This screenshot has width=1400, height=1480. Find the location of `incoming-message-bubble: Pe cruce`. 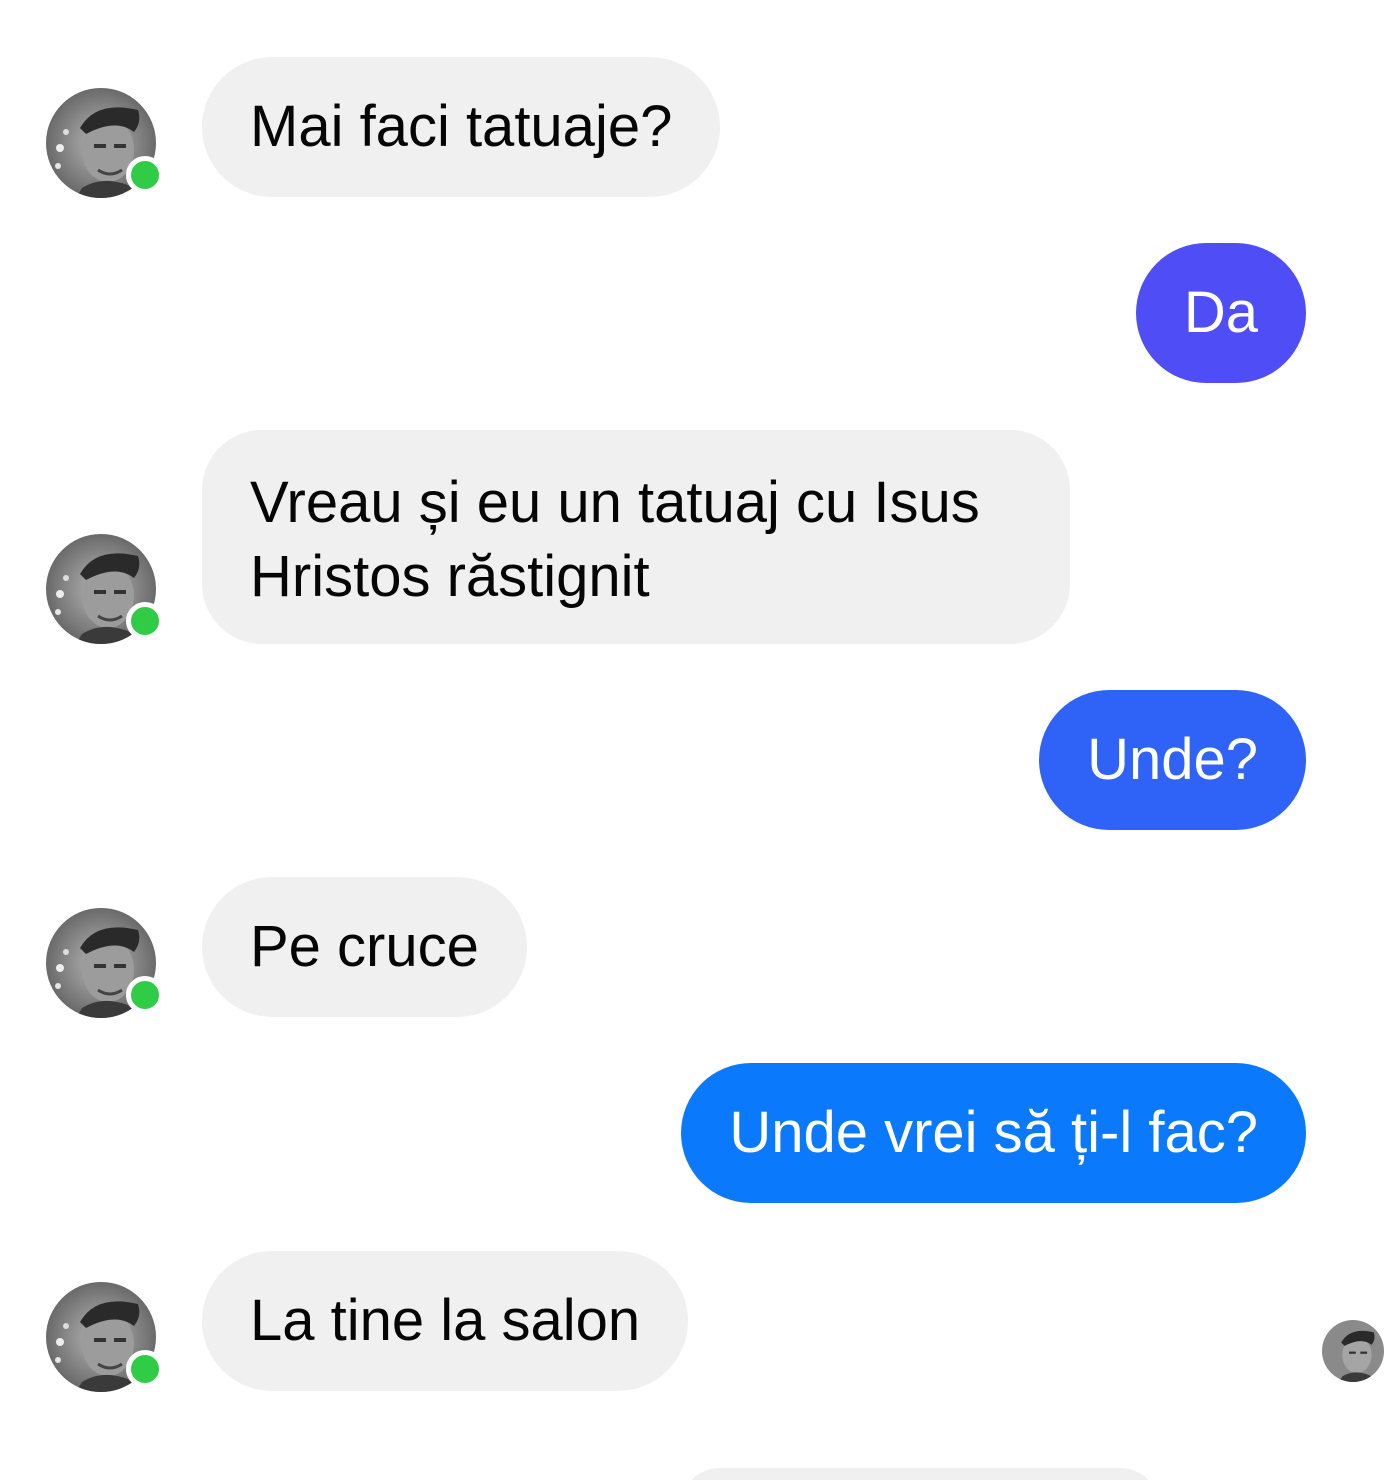

incoming-message-bubble: Pe cruce is located at coordinates (364, 947).